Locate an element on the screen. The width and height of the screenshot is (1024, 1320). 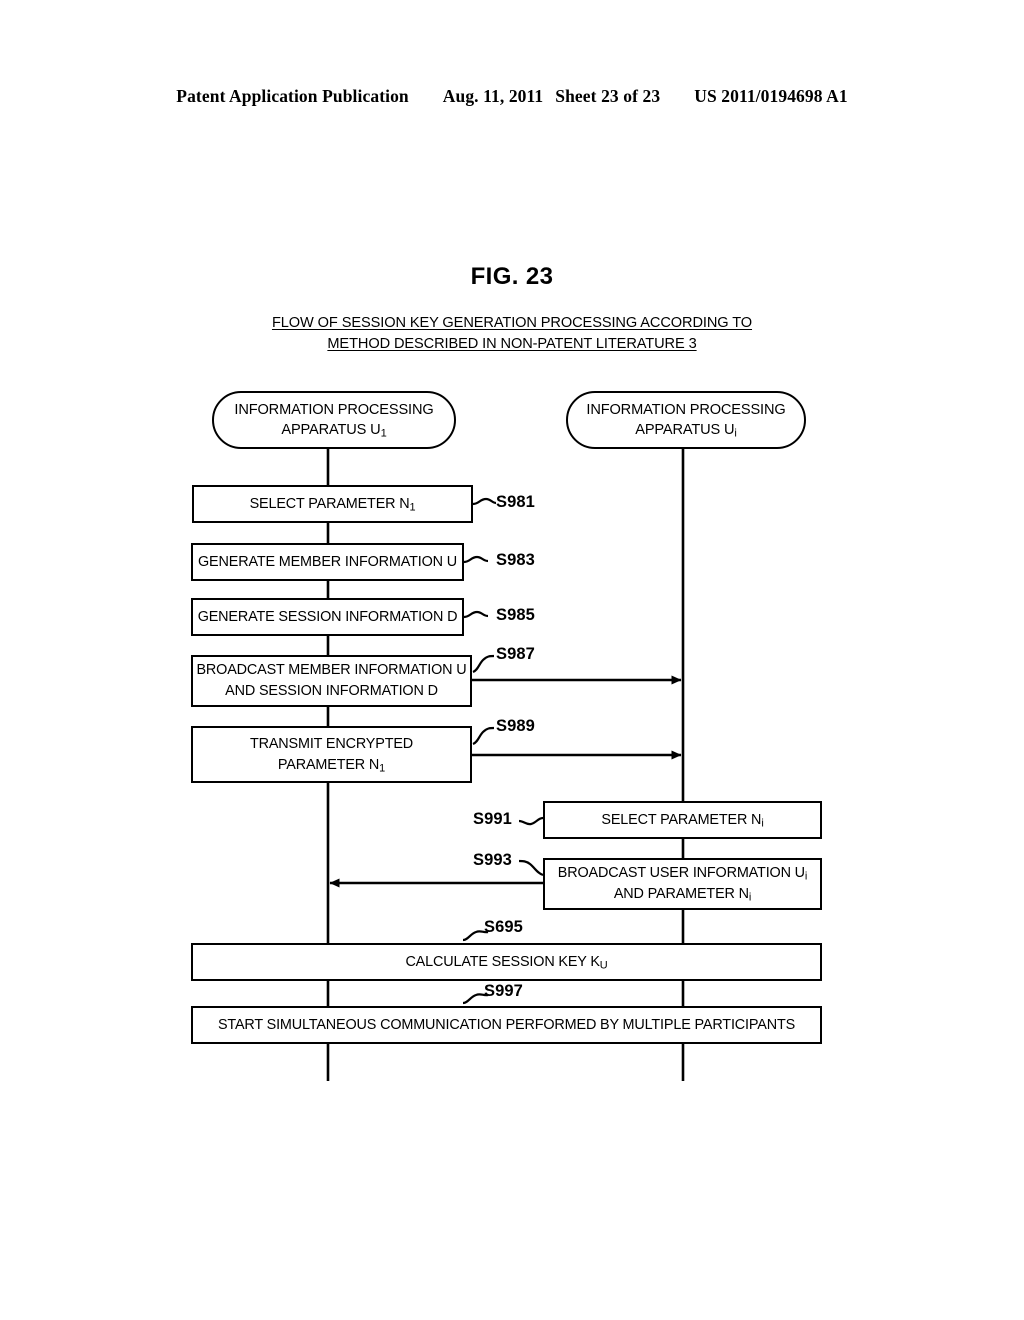
box-s993-line2: AND PARAMETER N is located at coordinates (681, 894).